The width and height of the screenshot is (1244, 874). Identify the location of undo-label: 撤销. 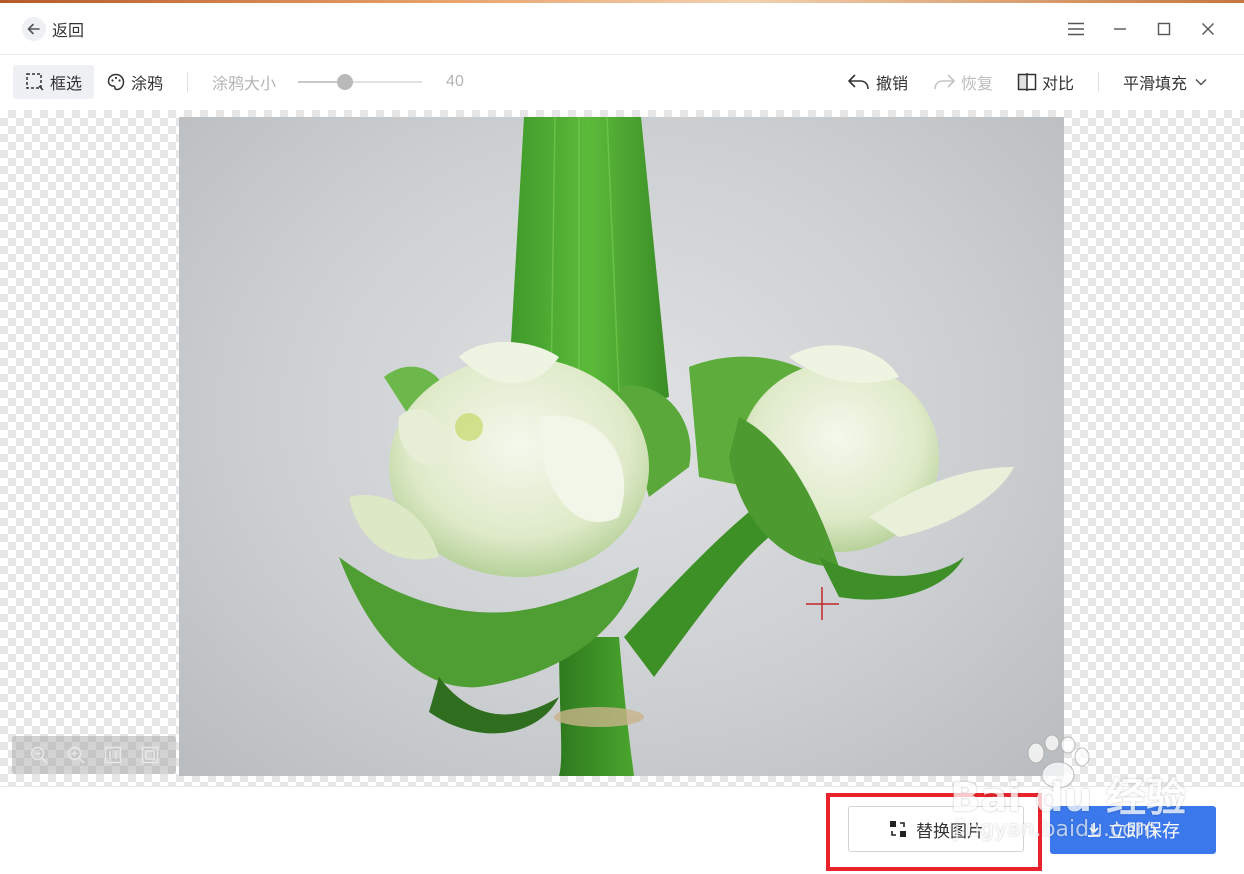
(891, 84).